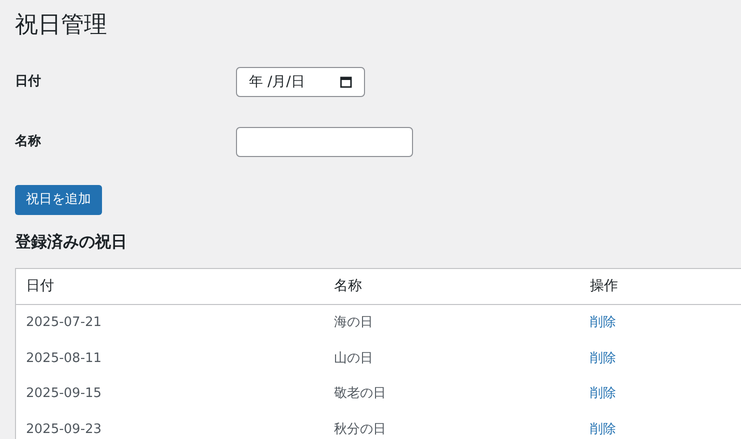 This screenshot has height=439, width=741. I want to click on page-title: 祝日管理, so click(61, 25).